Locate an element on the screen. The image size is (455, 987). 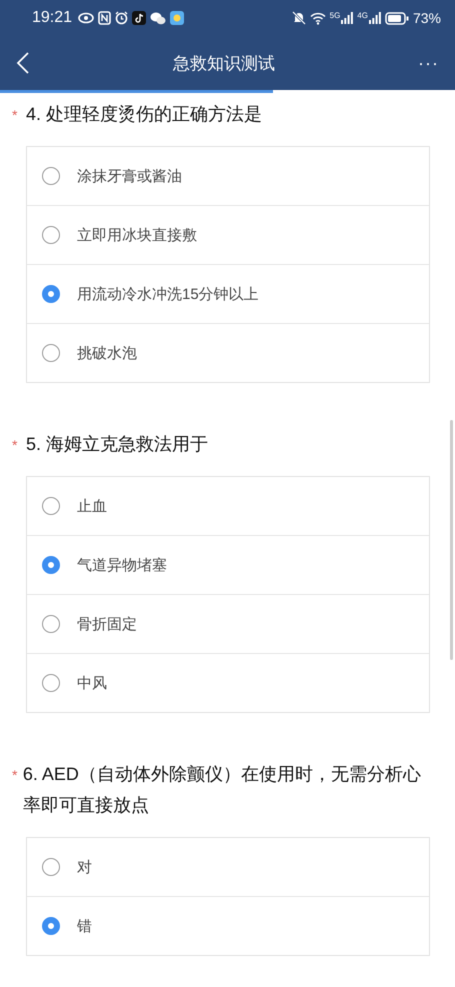
option-label: 挑破水泡 is located at coordinates (107, 353).